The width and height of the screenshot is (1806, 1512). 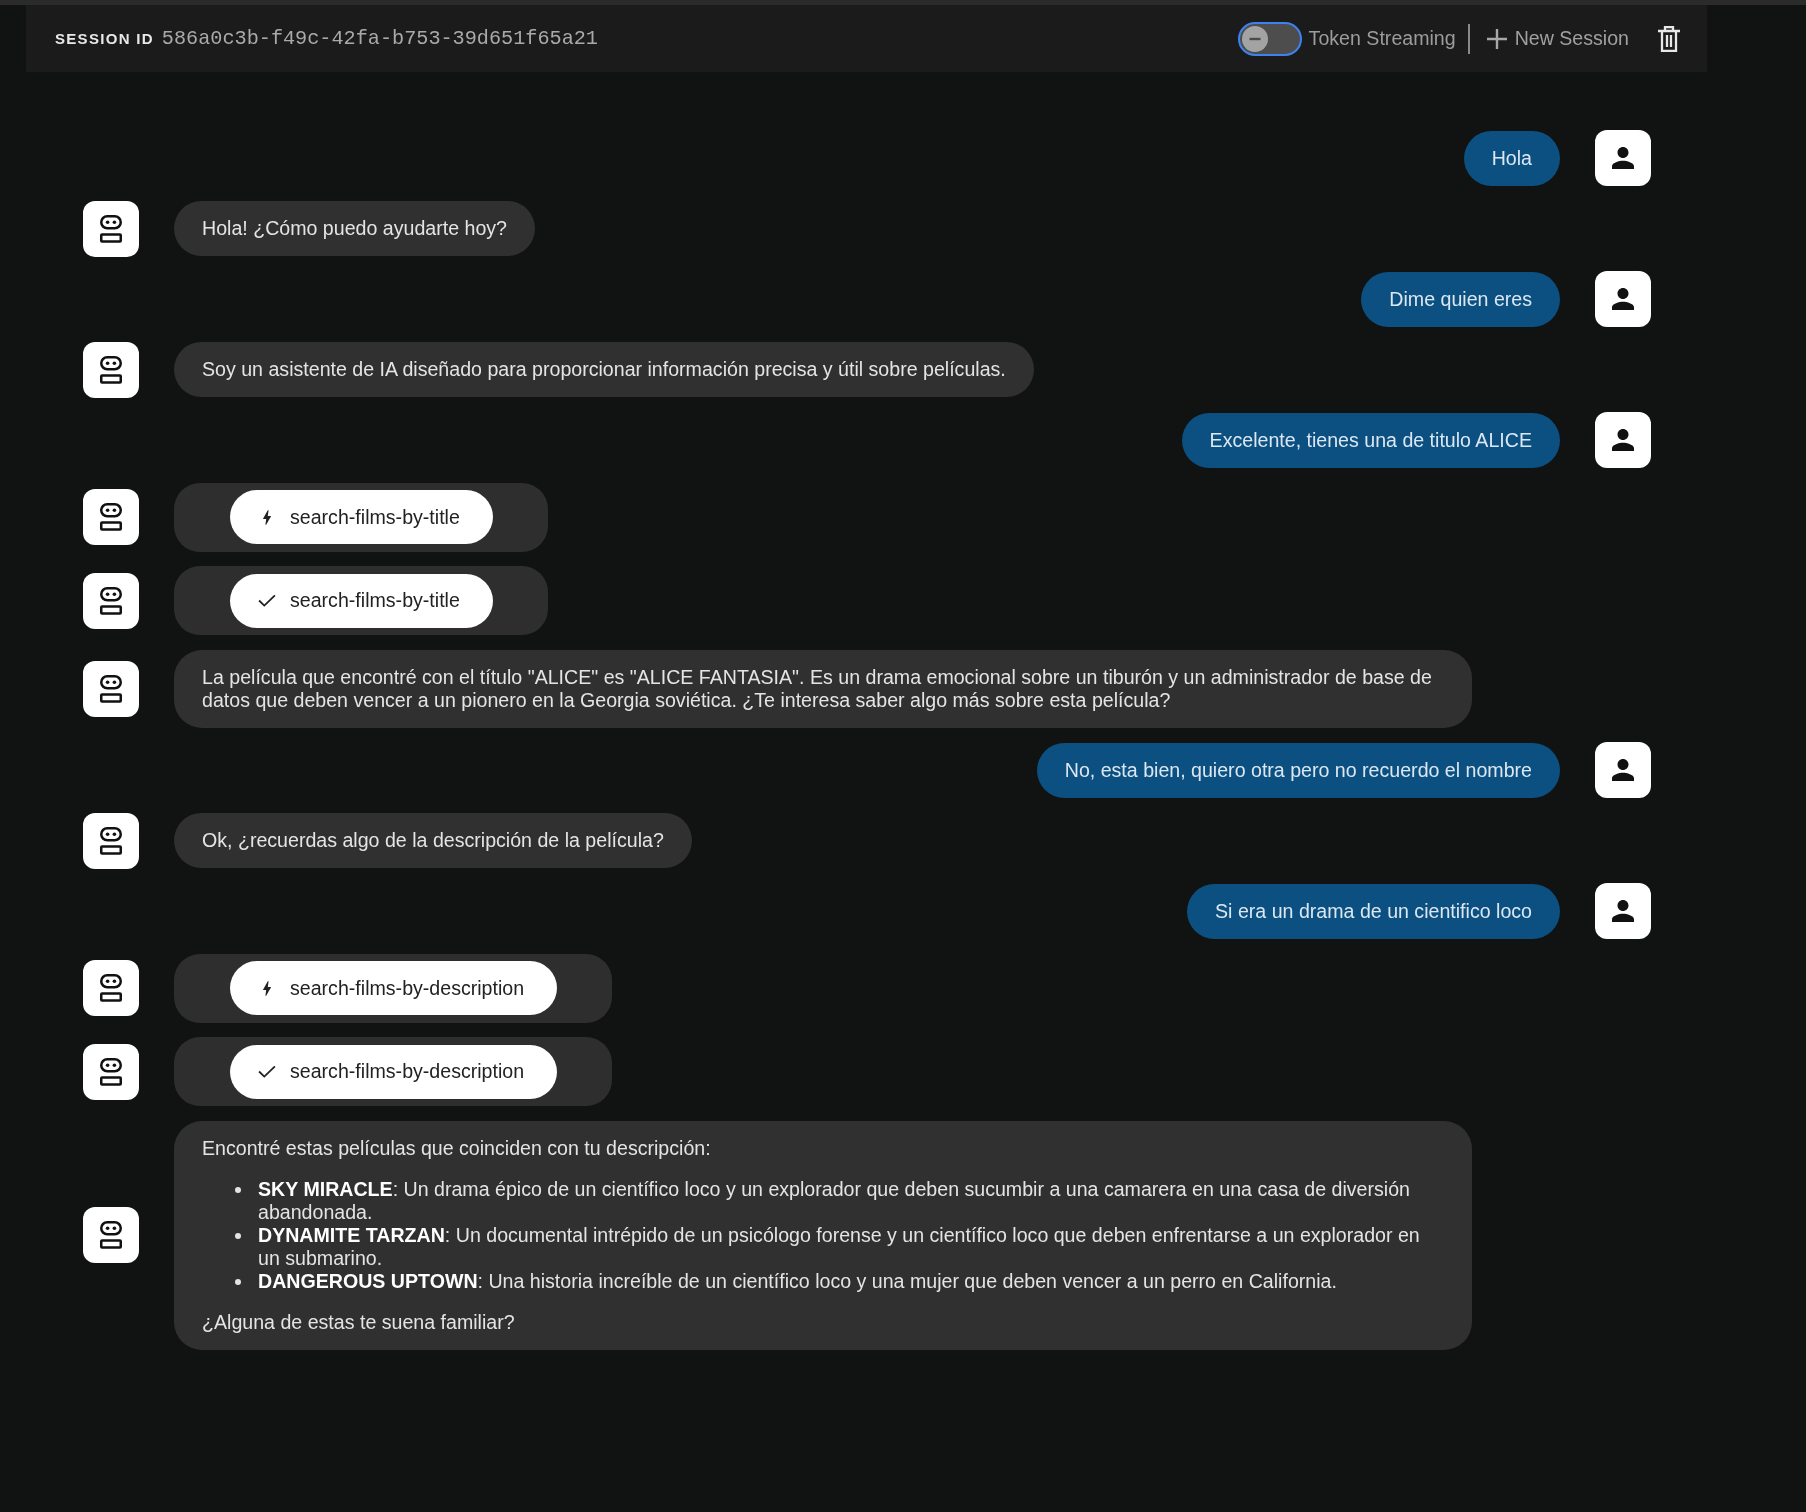 I want to click on user-message: Si era un drama de un cientifico loco, so click(x=1373, y=911).